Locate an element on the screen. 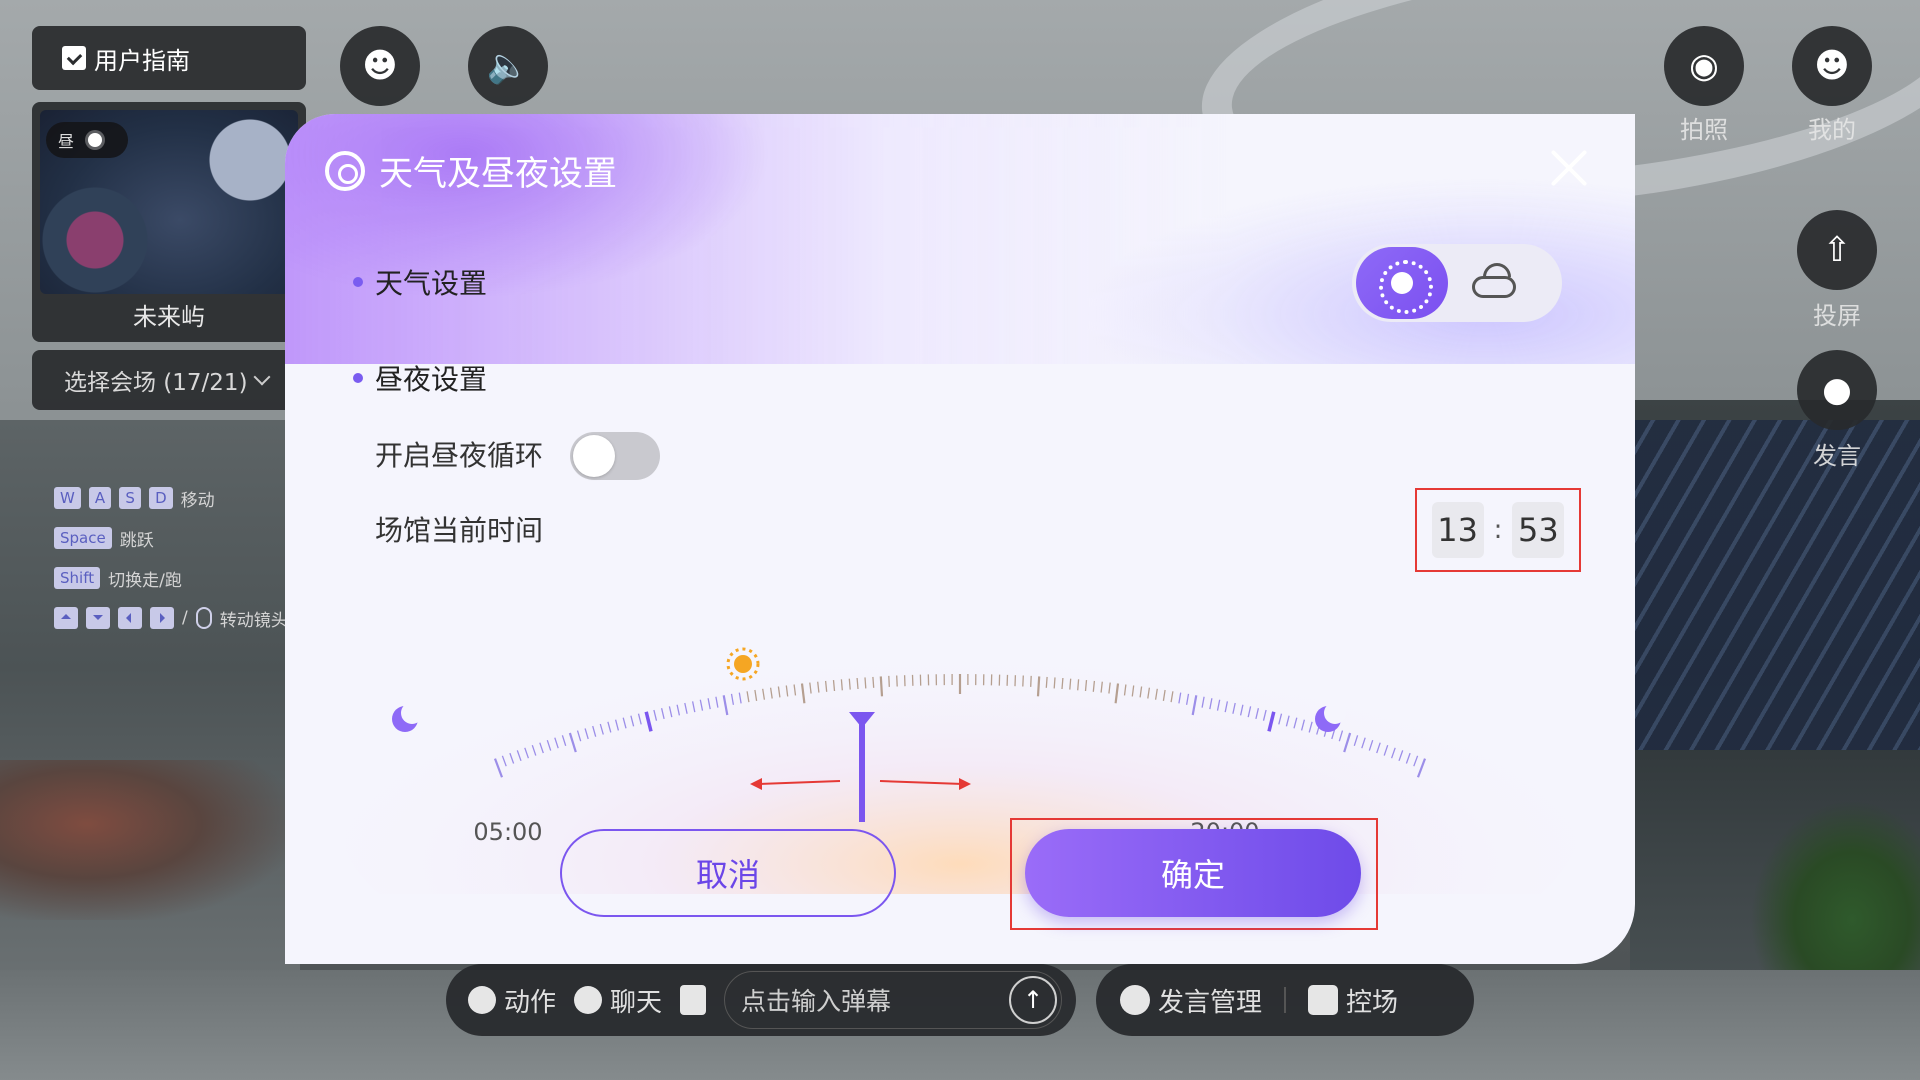  speech-management-button: 发言管理 is located at coordinates (1191, 1000).